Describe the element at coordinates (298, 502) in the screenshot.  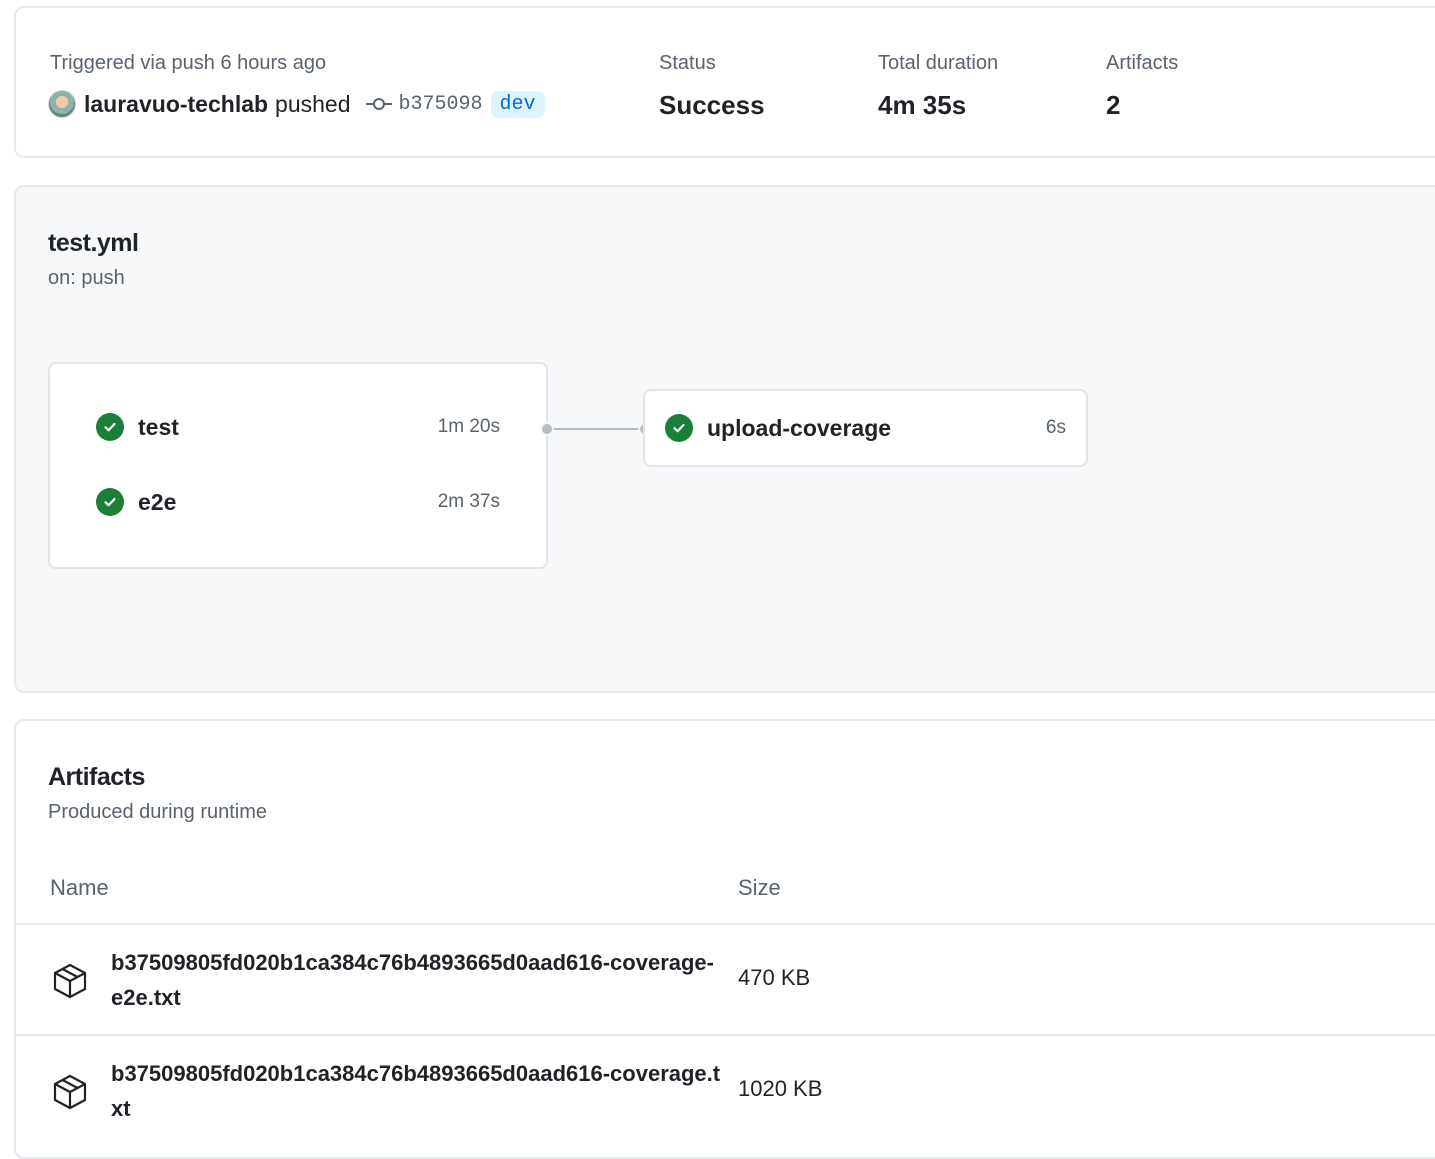
I see `job-e2e: e2e 2m 37s` at that location.